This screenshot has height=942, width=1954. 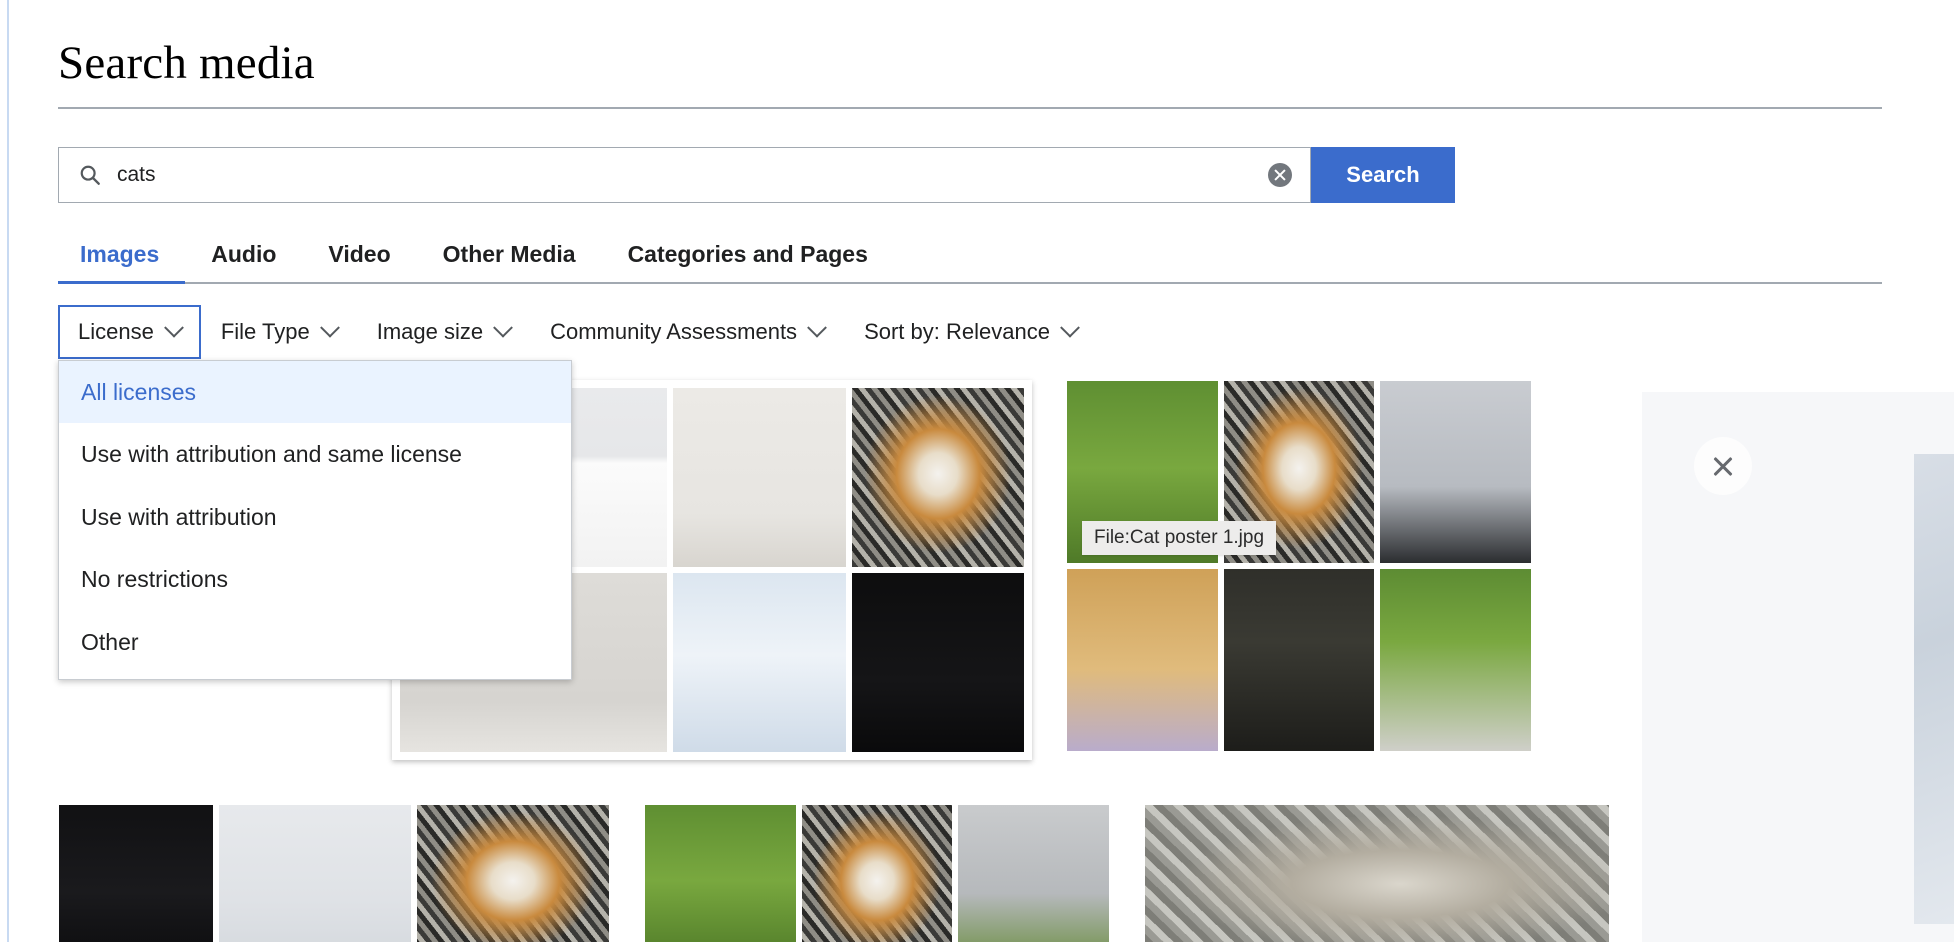 I want to click on filter-image-size-label: Image size, so click(x=430, y=331).